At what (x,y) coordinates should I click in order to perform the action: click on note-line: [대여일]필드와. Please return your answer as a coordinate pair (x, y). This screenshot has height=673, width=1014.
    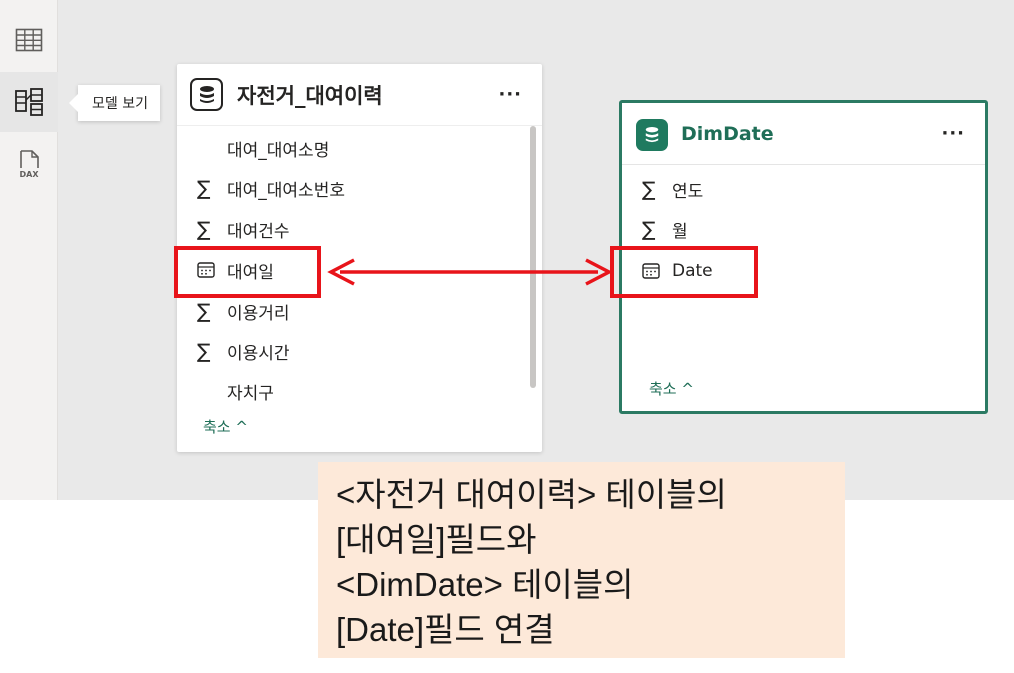
    Looking at the image, I should click on (436, 539).